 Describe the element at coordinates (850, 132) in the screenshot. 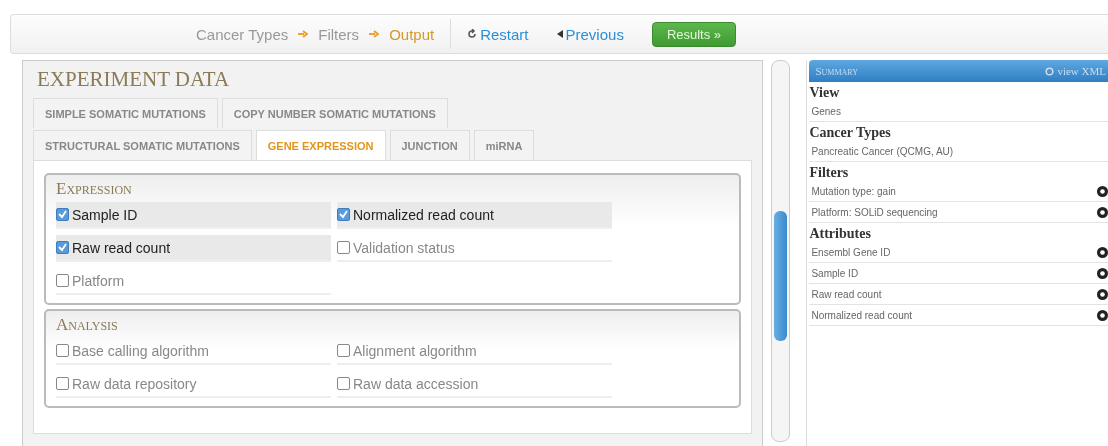

I see `summary-heading: Cancer Types` at that location.